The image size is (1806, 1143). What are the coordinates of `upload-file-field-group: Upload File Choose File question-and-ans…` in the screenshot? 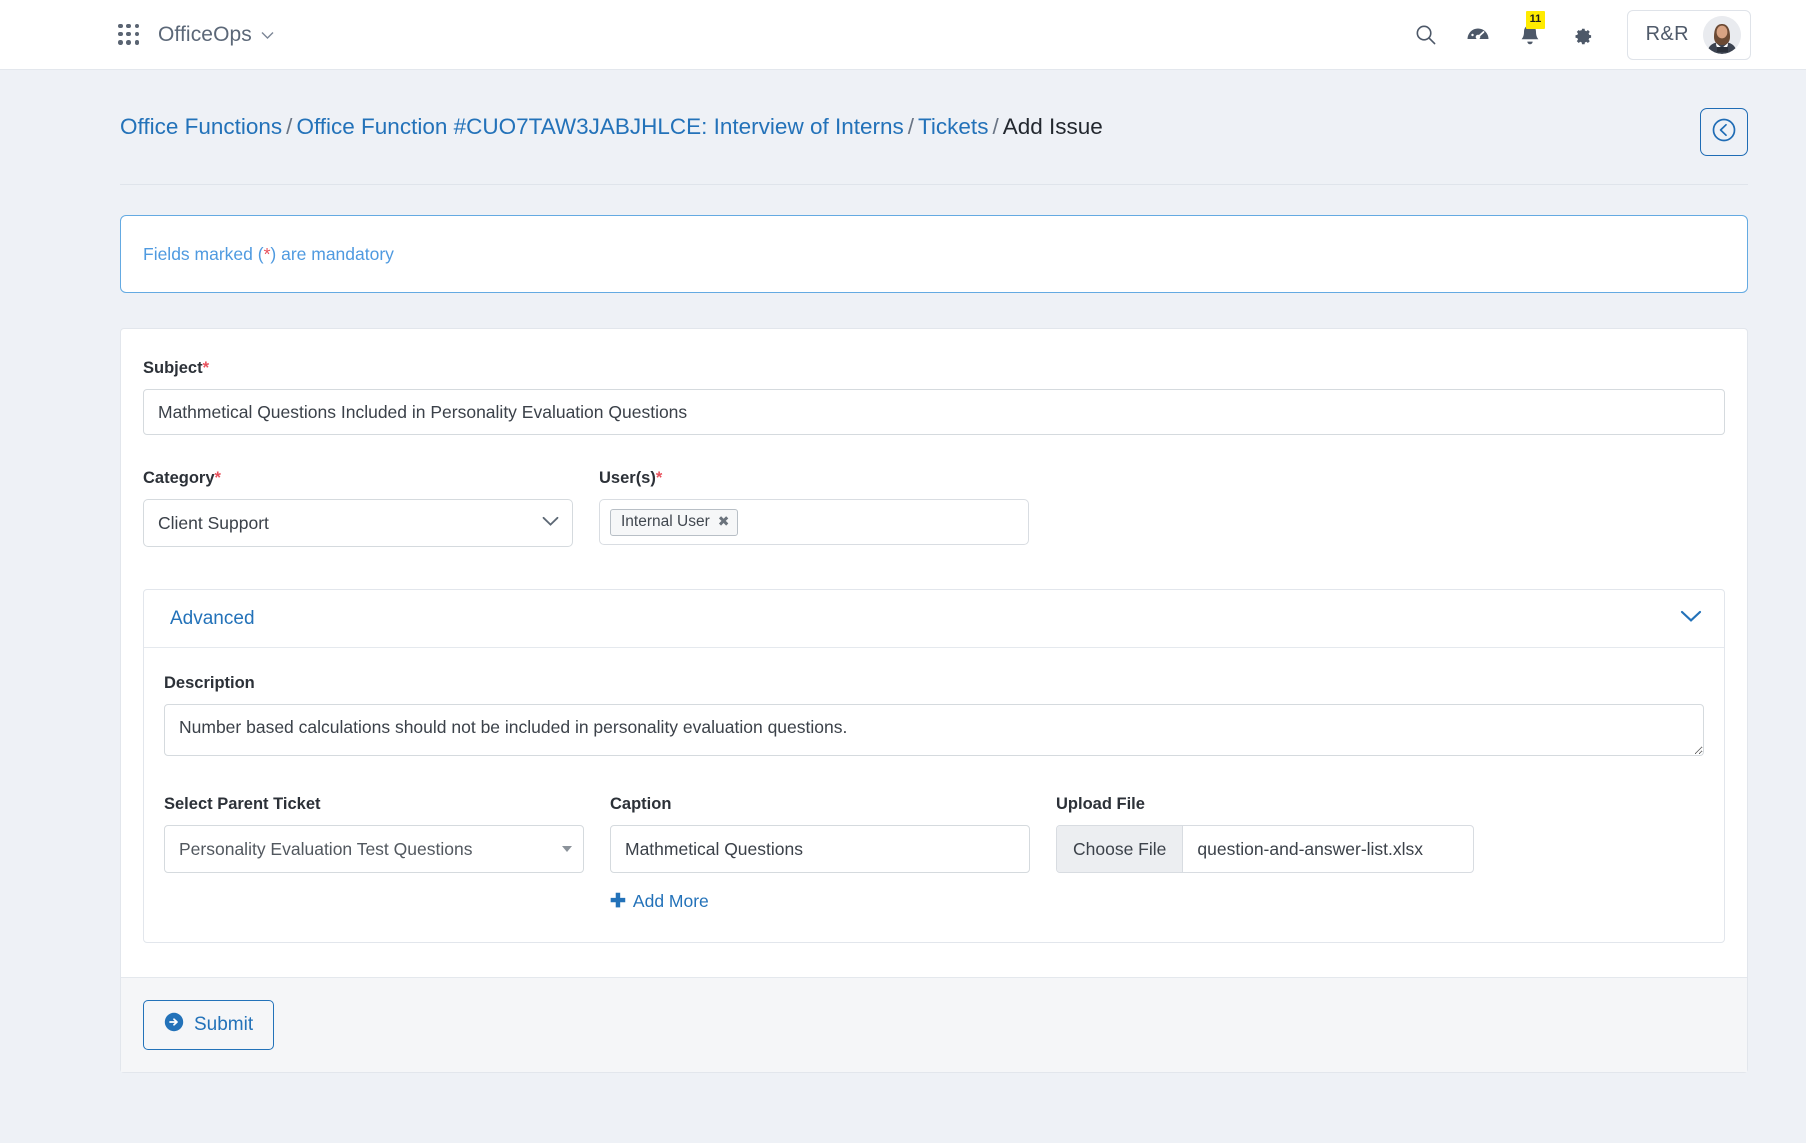 It's located at (1265, 834).